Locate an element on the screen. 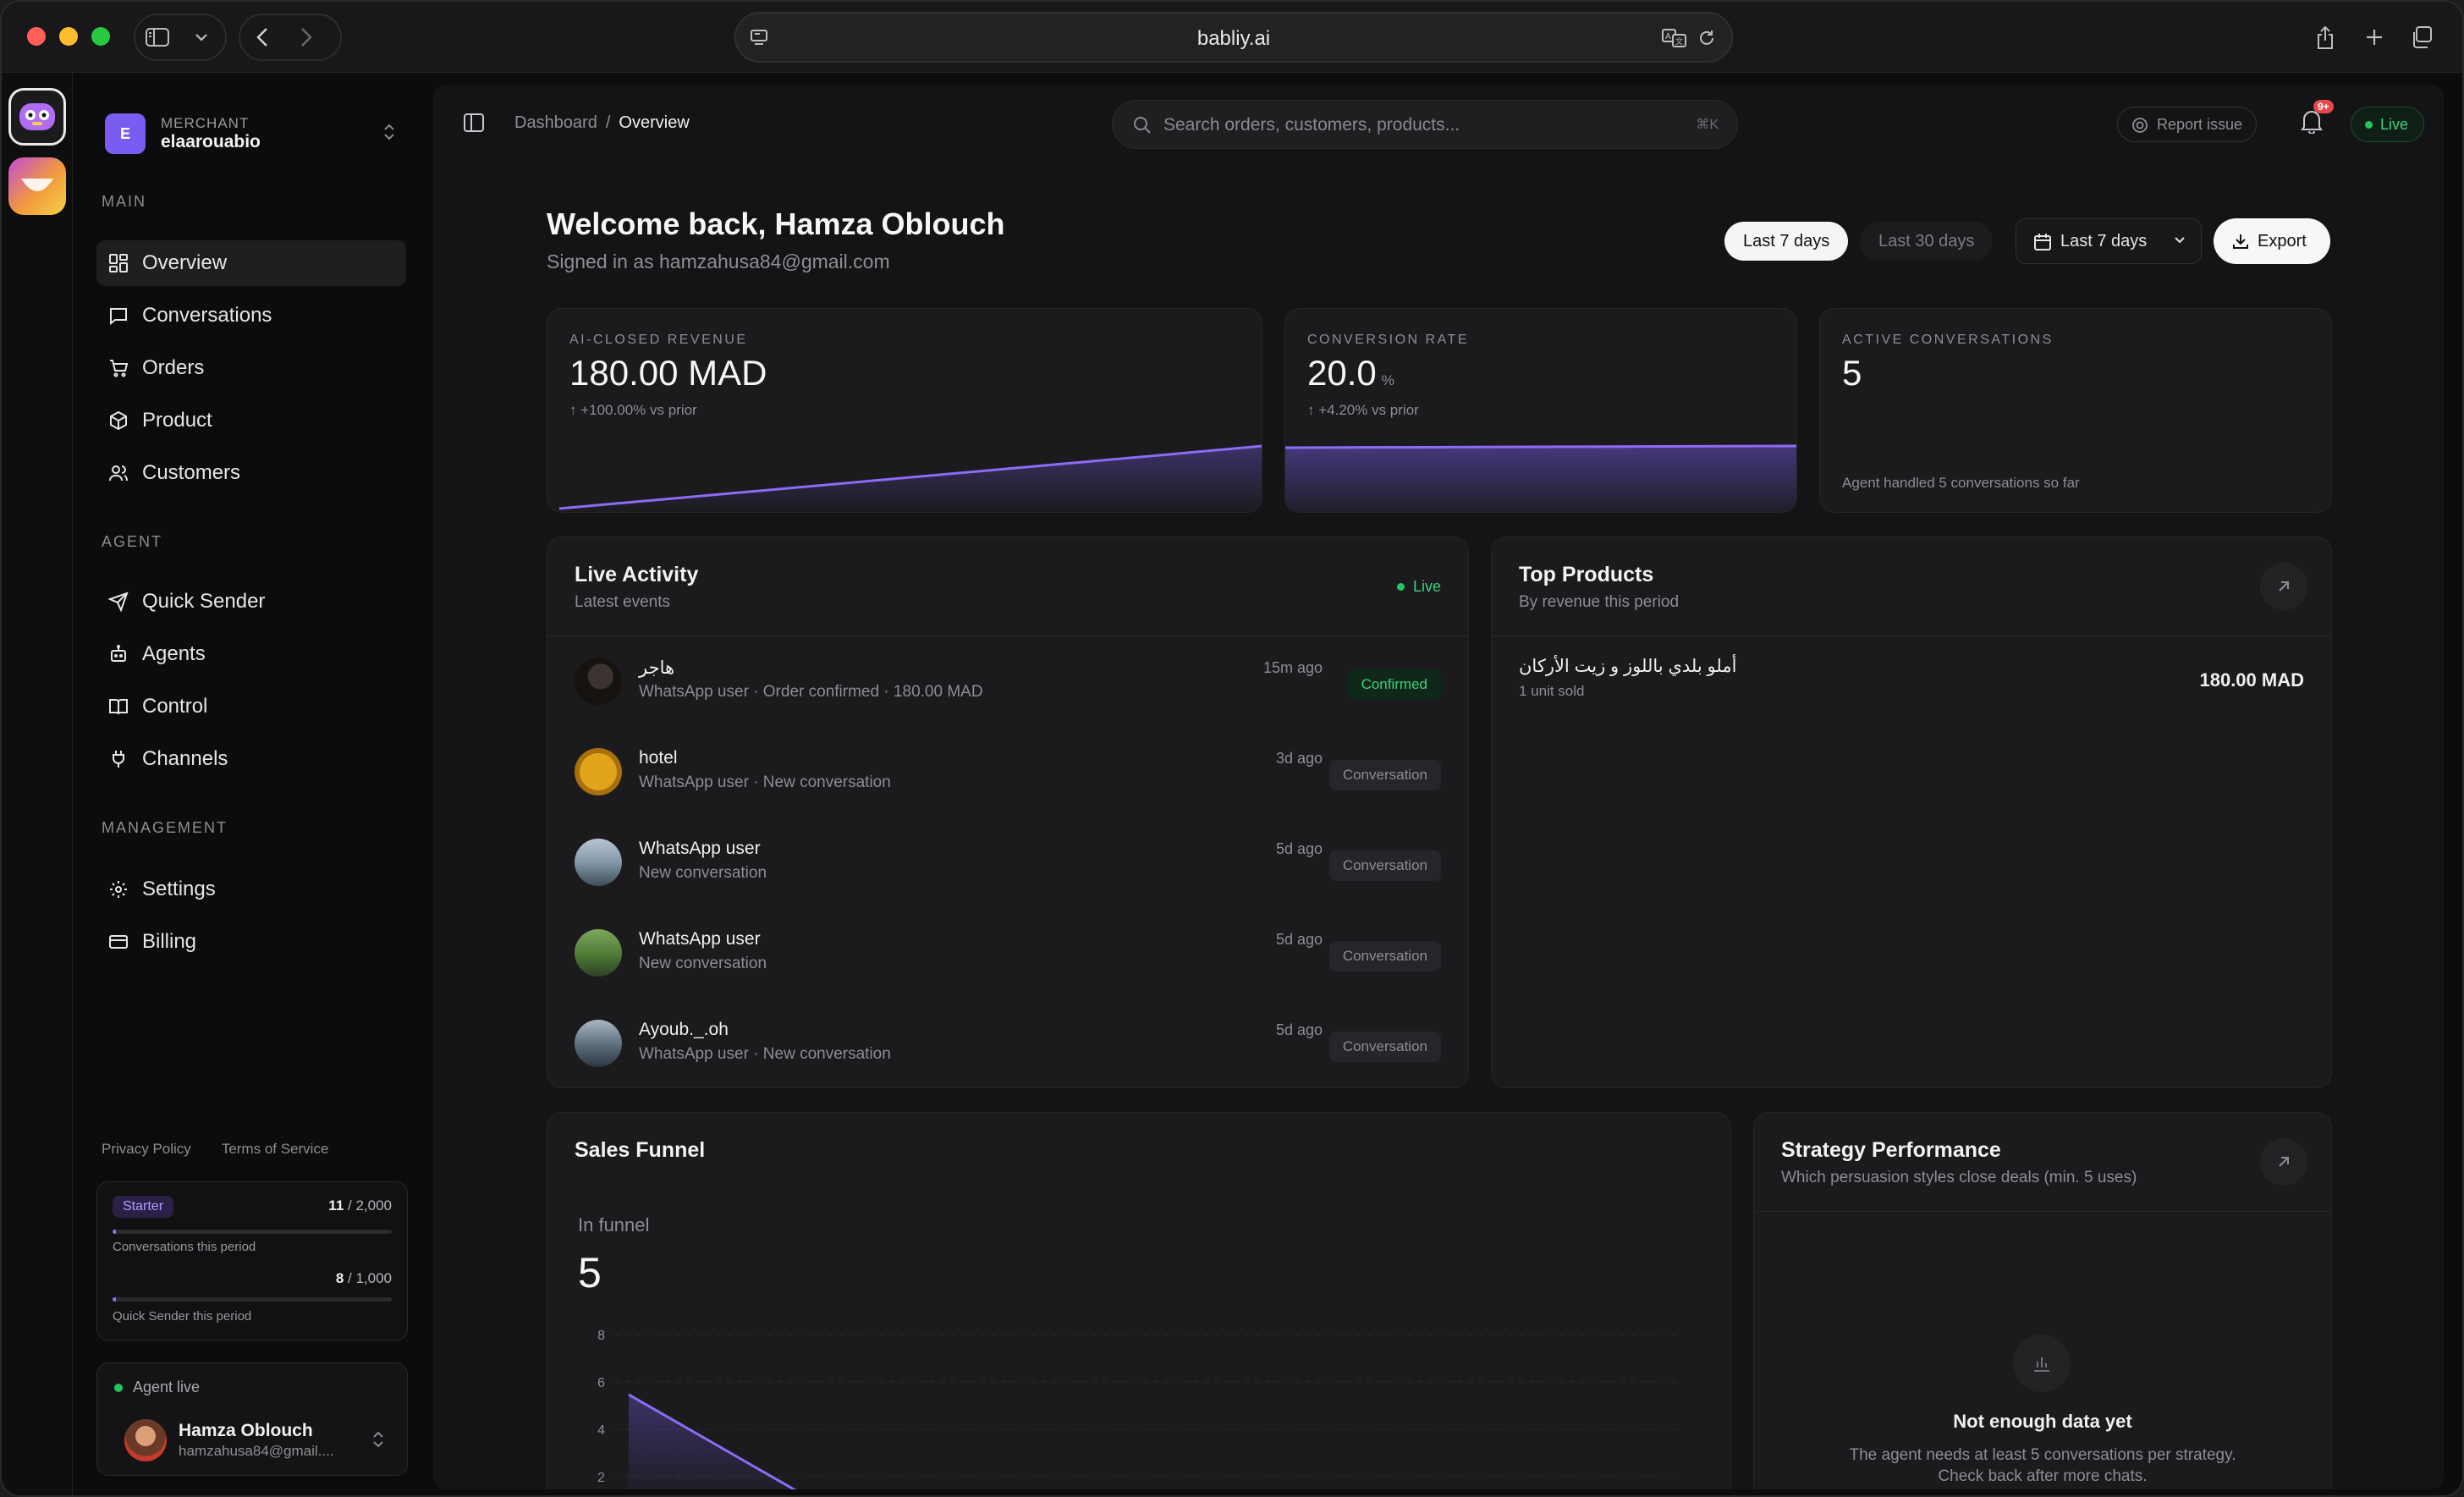  export-button: Export is located at coordinates (2272, 241).